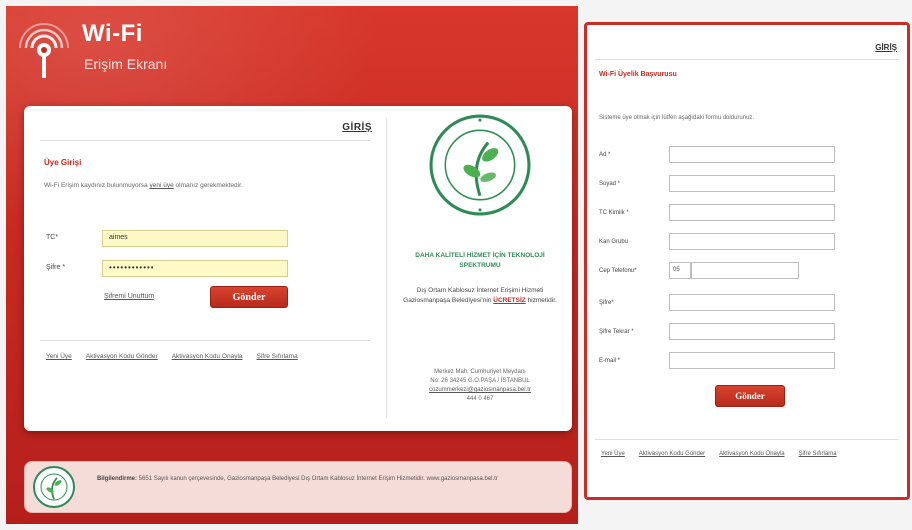 The height and width of the screenshot is (530, 912). What do you see at coordinates (52, 237) in the screenshot?
I see `tc-label: TC*` at bounding box center [52, 237].